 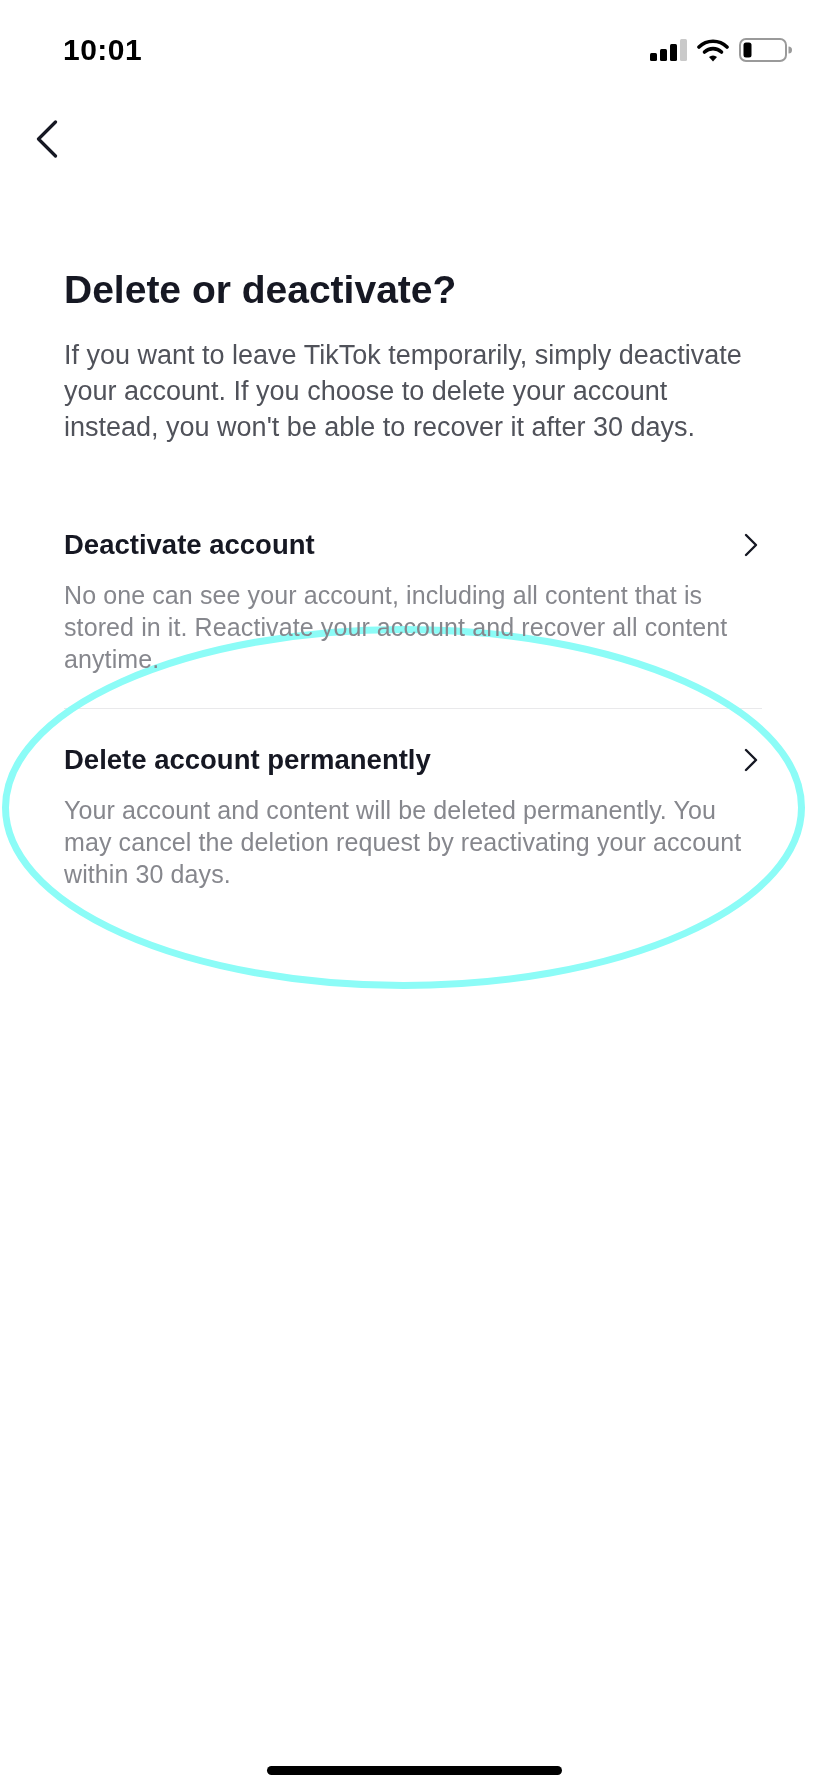 What do you see at coordinates (261, 290) in the screenshot?
I see `page-title: Delete or deactivate?` at bounding box center [261, 290].